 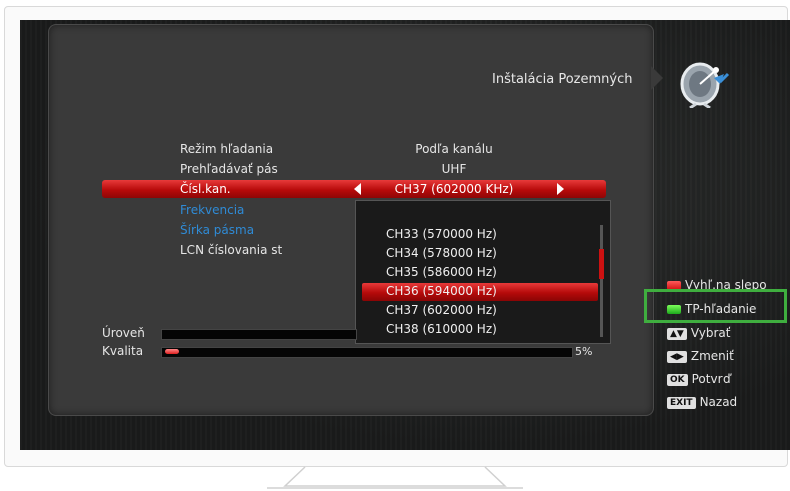 I want to click on panel-tab, so click(x=657, y=78).